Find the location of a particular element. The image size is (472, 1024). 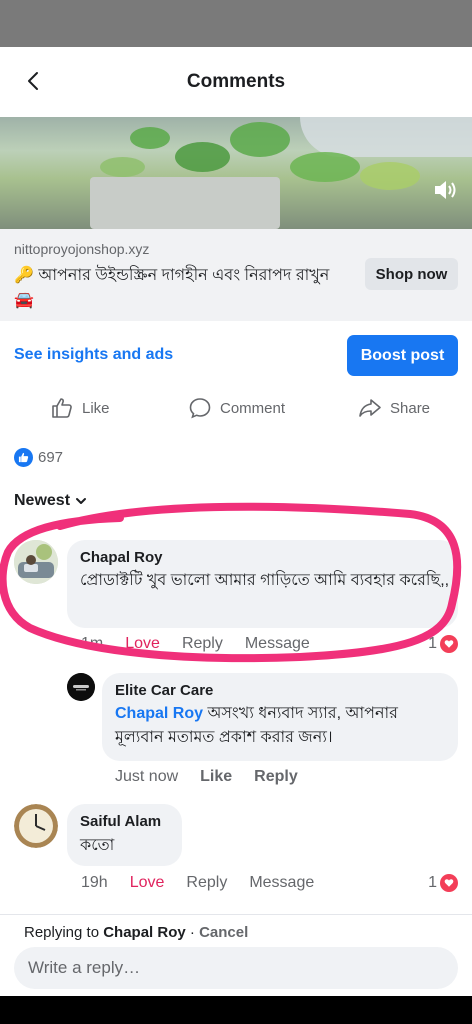

reply-meta: Just now Like Reply is located at coordinates (217, 777).